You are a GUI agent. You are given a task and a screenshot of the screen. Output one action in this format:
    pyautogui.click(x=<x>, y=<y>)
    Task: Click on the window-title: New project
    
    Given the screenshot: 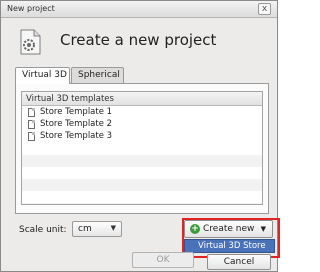 What is the action you would take?
    pyautogui.click(x=31, y=8)
    